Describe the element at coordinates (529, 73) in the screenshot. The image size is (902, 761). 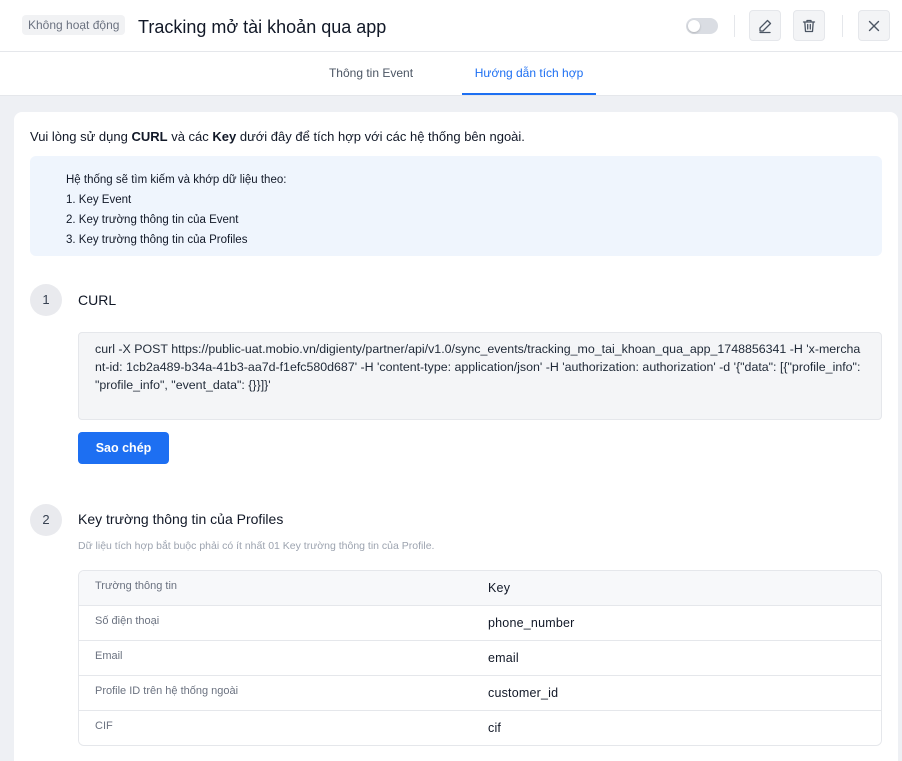
I see `tab-integration-guide: Hướng dẫn tích hợp` at that location.